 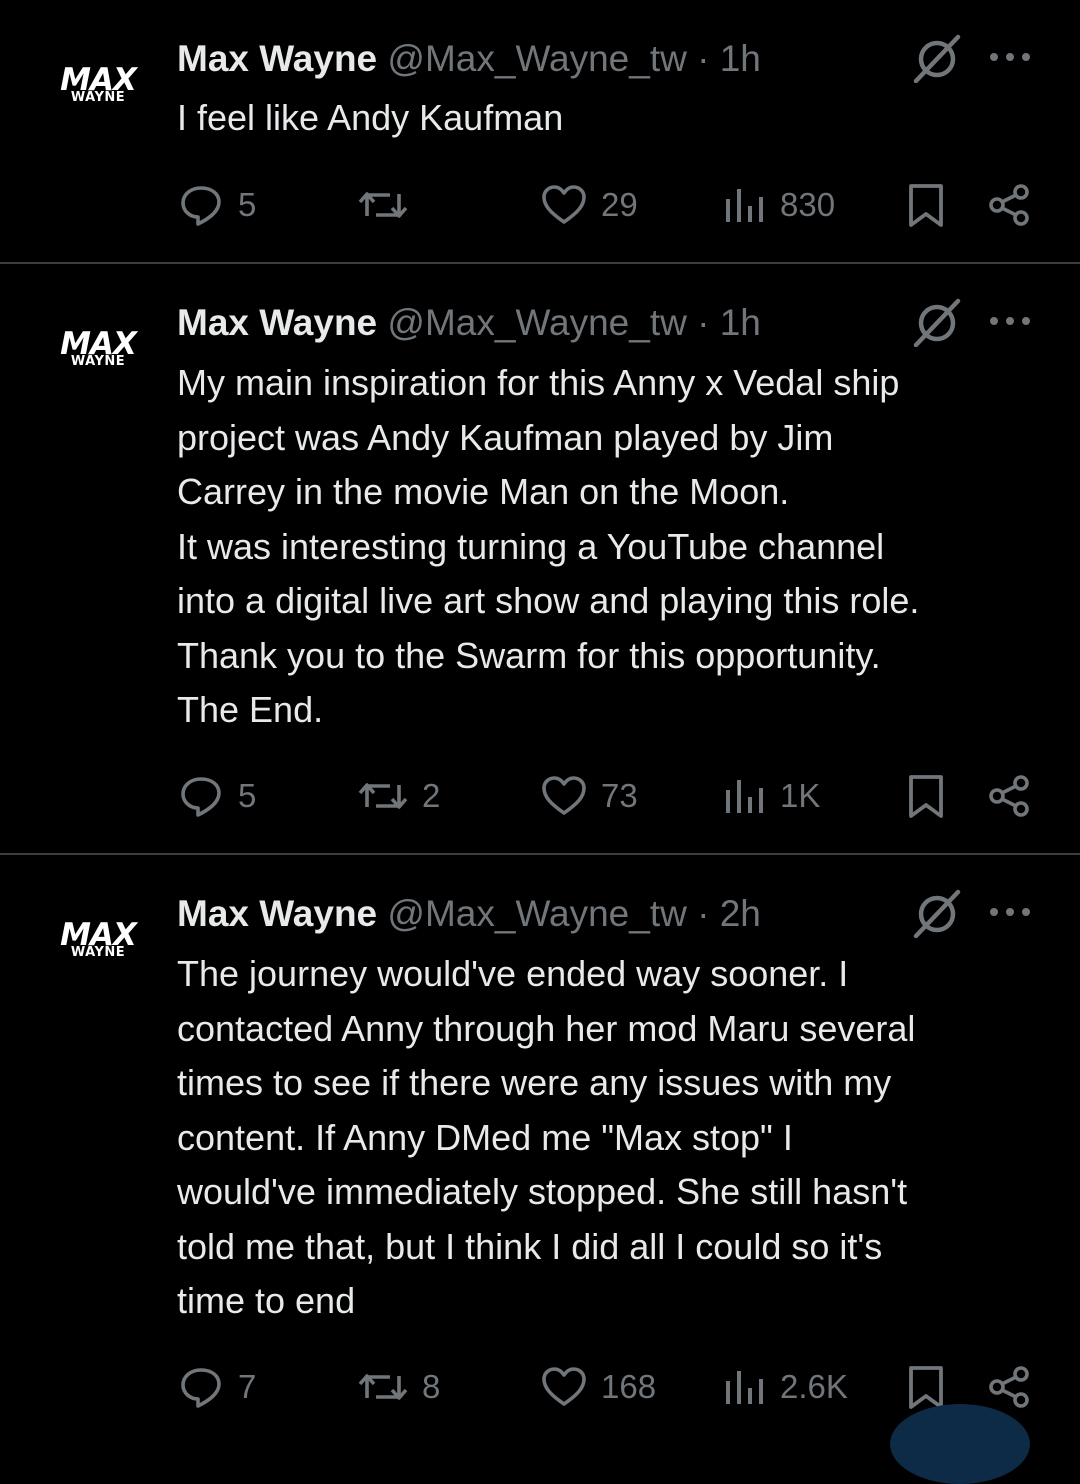 I want to click on views-button: 1K, so click(x=772, y=796).